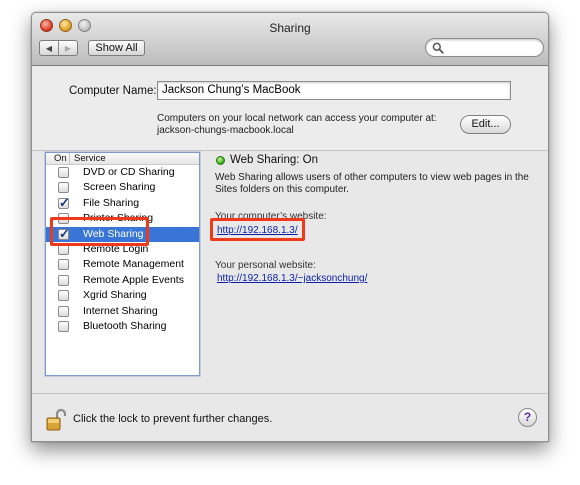  I want to click on personal-website-label: Your personal website:, so click(265, 265).